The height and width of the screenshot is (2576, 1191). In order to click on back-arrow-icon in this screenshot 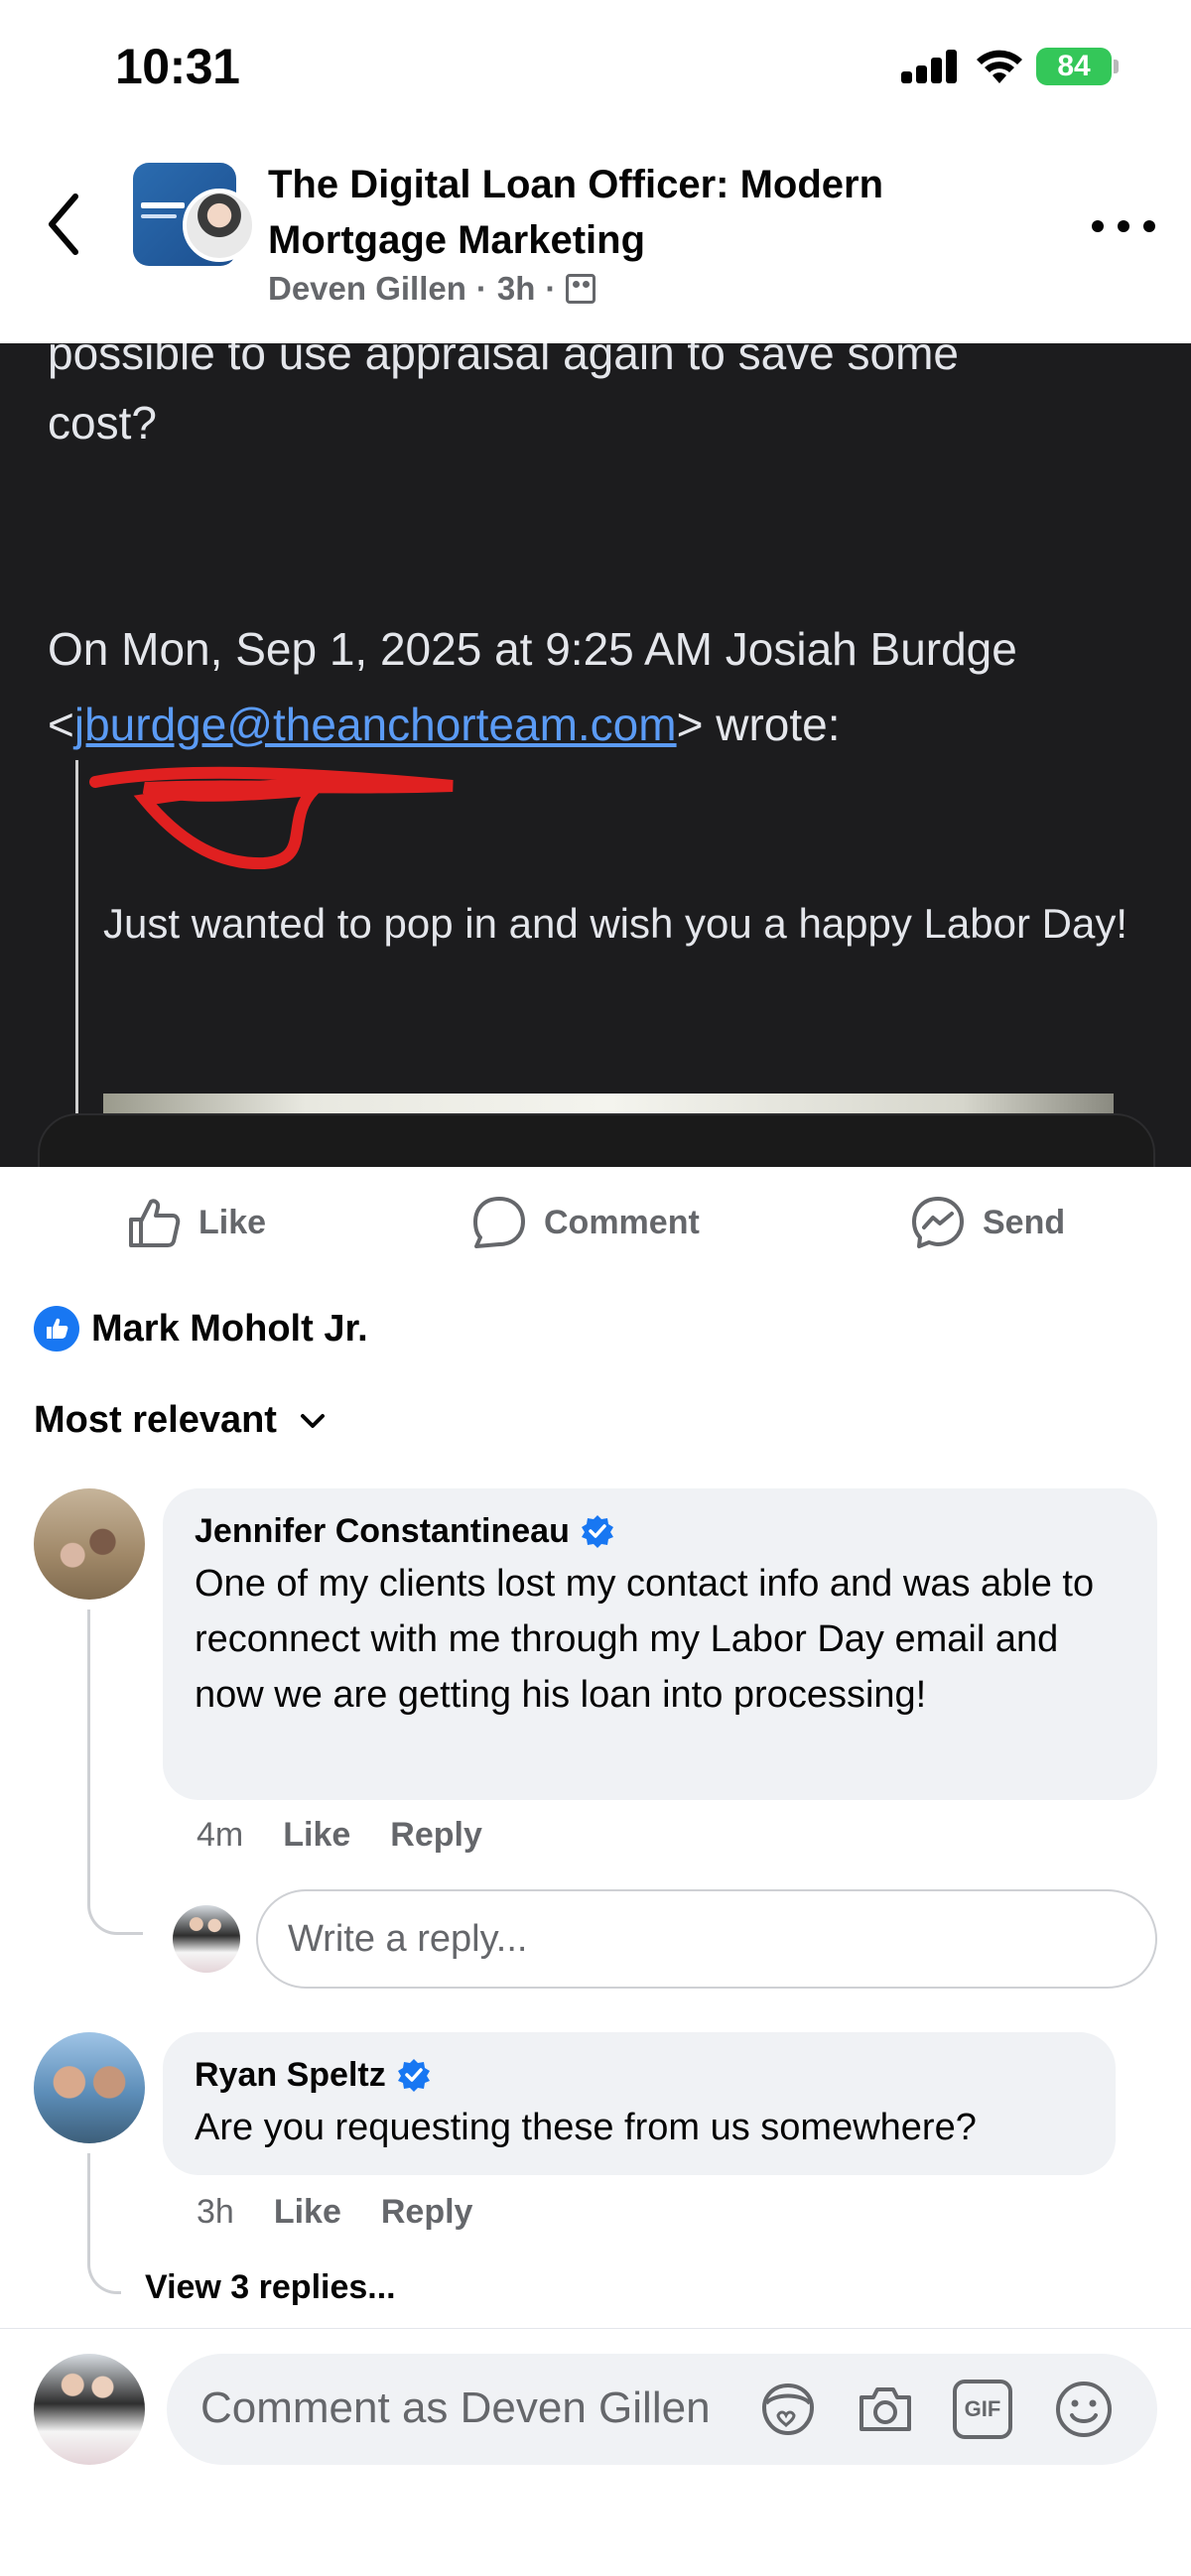, I will do `click(64, 225)`.